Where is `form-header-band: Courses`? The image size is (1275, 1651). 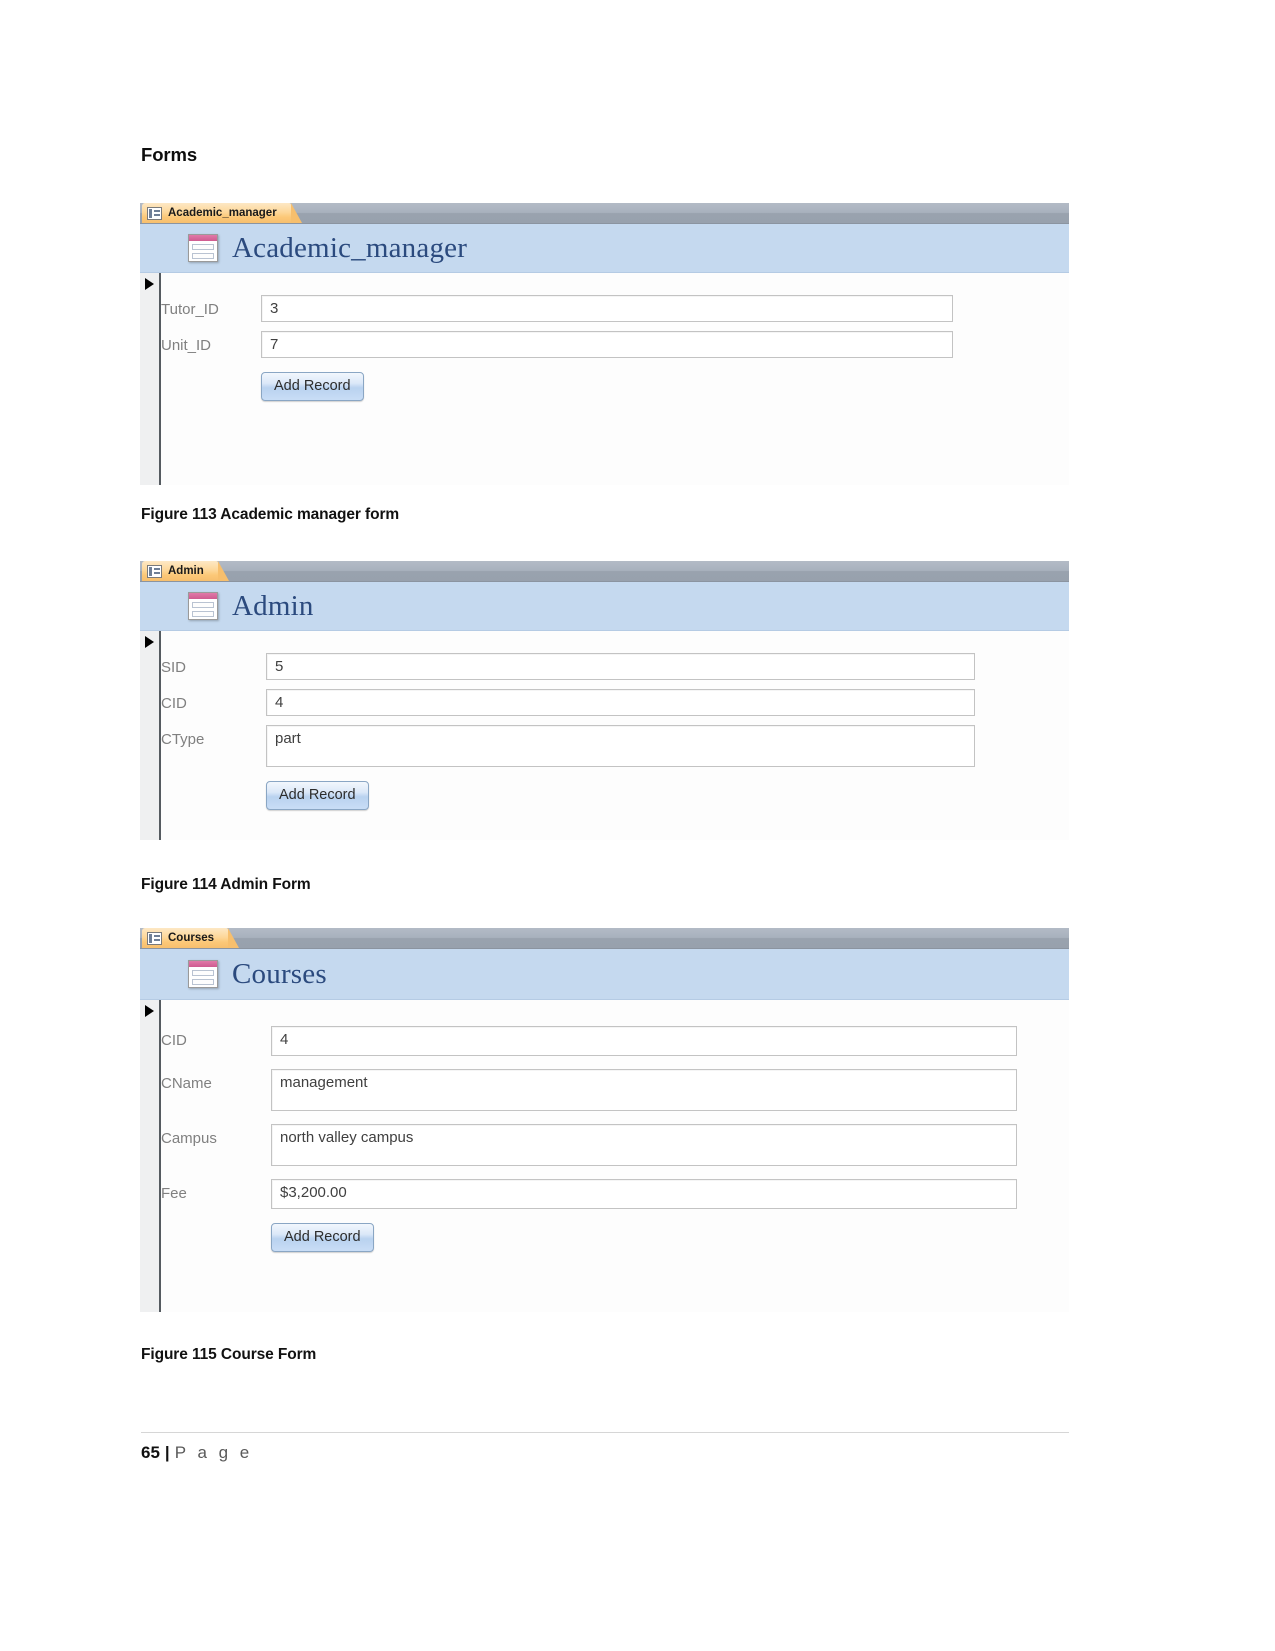
form-header-band: Courses is located at coordinates (604, 974).